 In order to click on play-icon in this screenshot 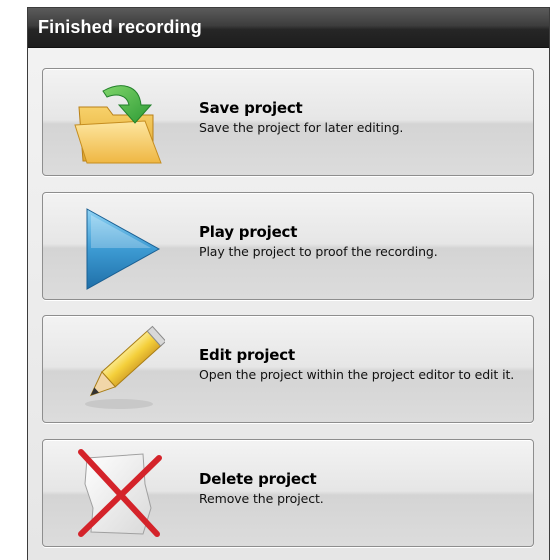, I will do `click(123, 249)`.